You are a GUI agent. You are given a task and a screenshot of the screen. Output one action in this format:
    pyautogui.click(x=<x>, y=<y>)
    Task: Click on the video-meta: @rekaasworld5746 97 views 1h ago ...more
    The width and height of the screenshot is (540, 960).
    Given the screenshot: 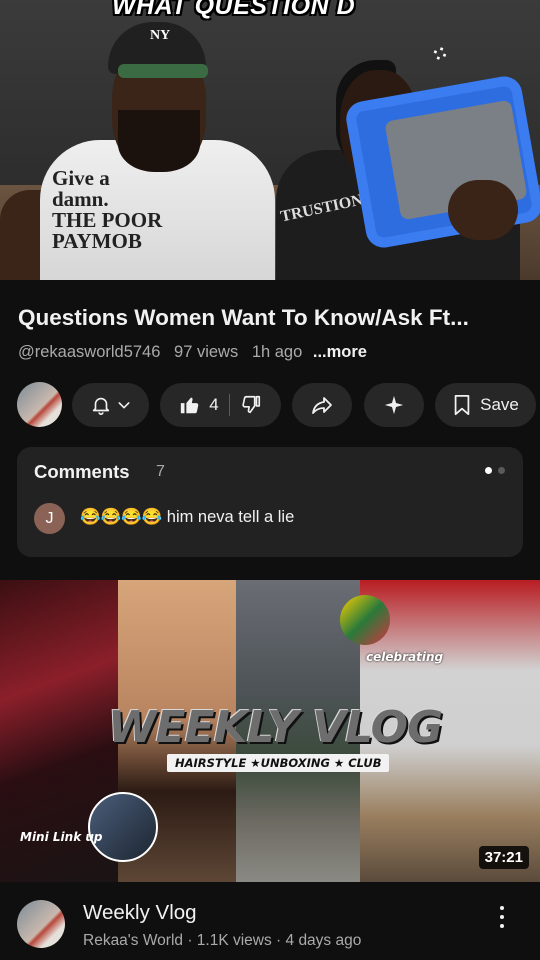 What is the action you would take?
    pyautogui.click(x=192, y=352)
    